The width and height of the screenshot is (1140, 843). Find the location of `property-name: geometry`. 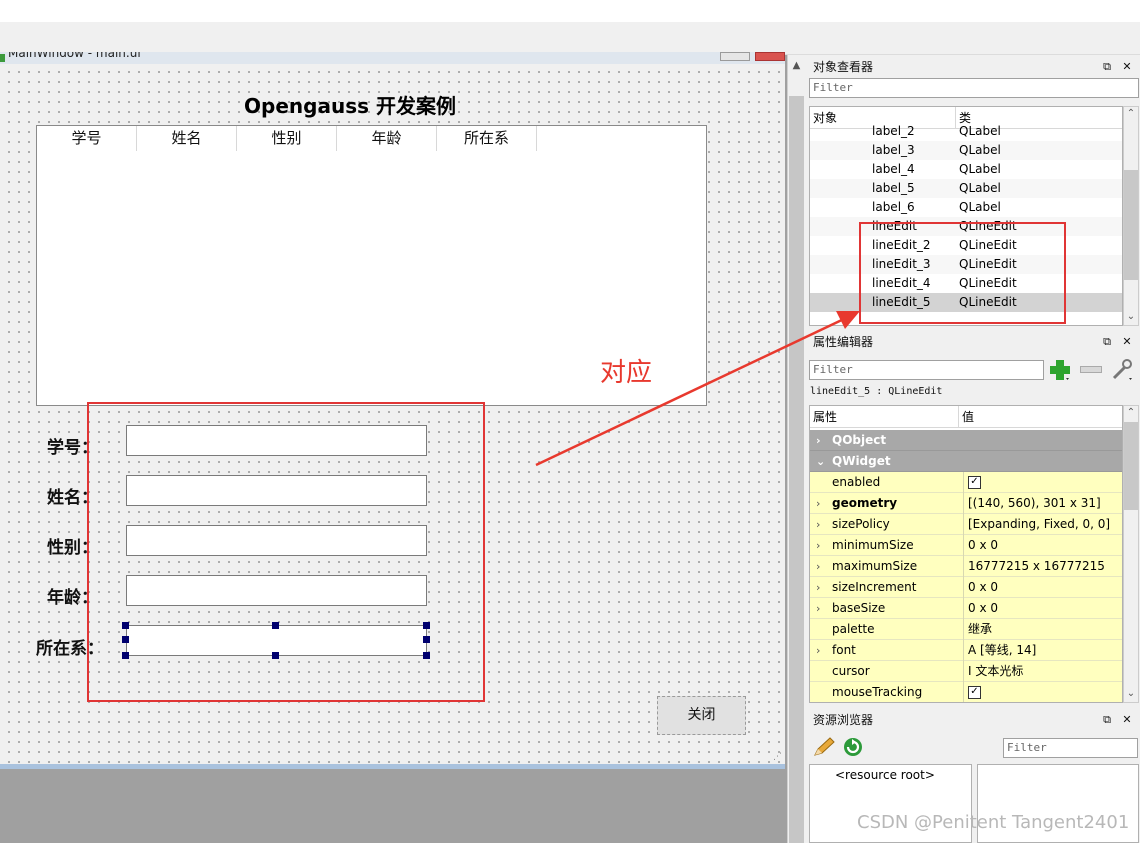

property-name: geometry is located at coordinates (865, 503).